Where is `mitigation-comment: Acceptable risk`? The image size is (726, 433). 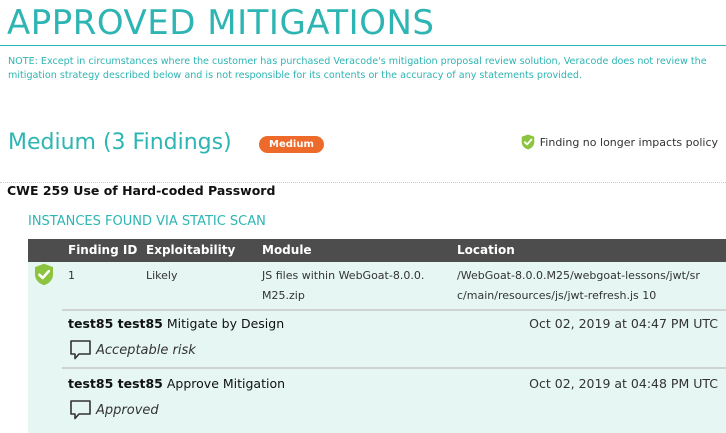 mitigation-comment: Acceptable risk is located at coordinates (133, 350).